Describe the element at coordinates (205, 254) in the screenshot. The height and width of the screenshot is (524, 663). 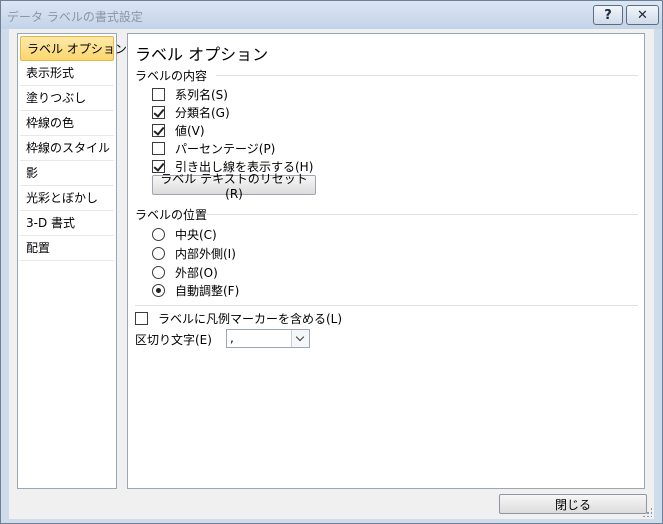
I see `inside-end-label: 内部外側(I)` at that location.